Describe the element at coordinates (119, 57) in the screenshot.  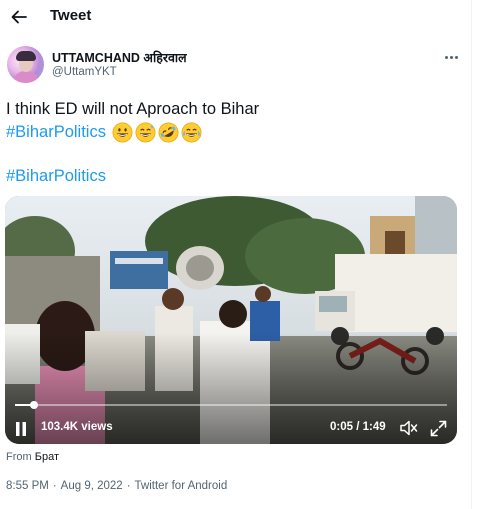
I see `author-display-name: UTTAMCHAND अहिरवाल` at that location.